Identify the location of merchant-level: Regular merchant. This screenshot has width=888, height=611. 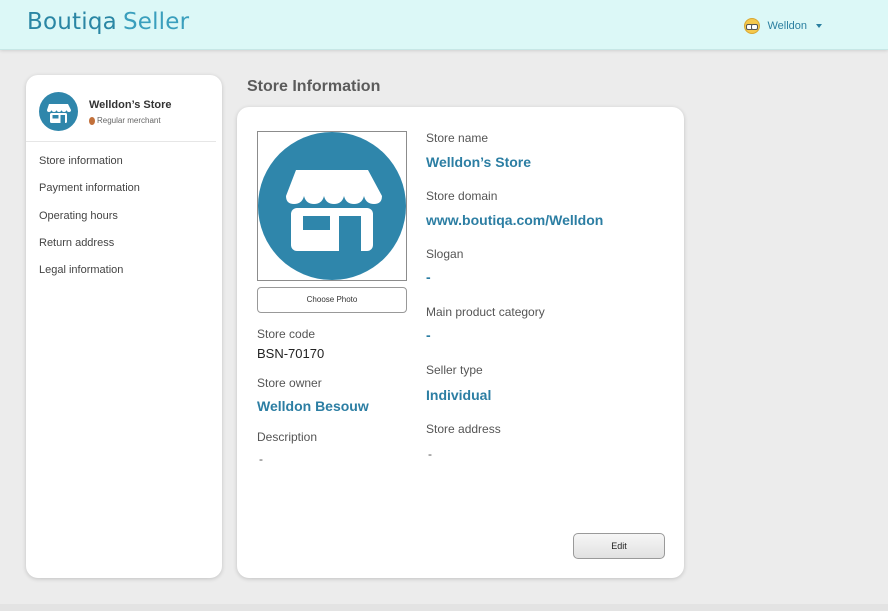
(125, 120).